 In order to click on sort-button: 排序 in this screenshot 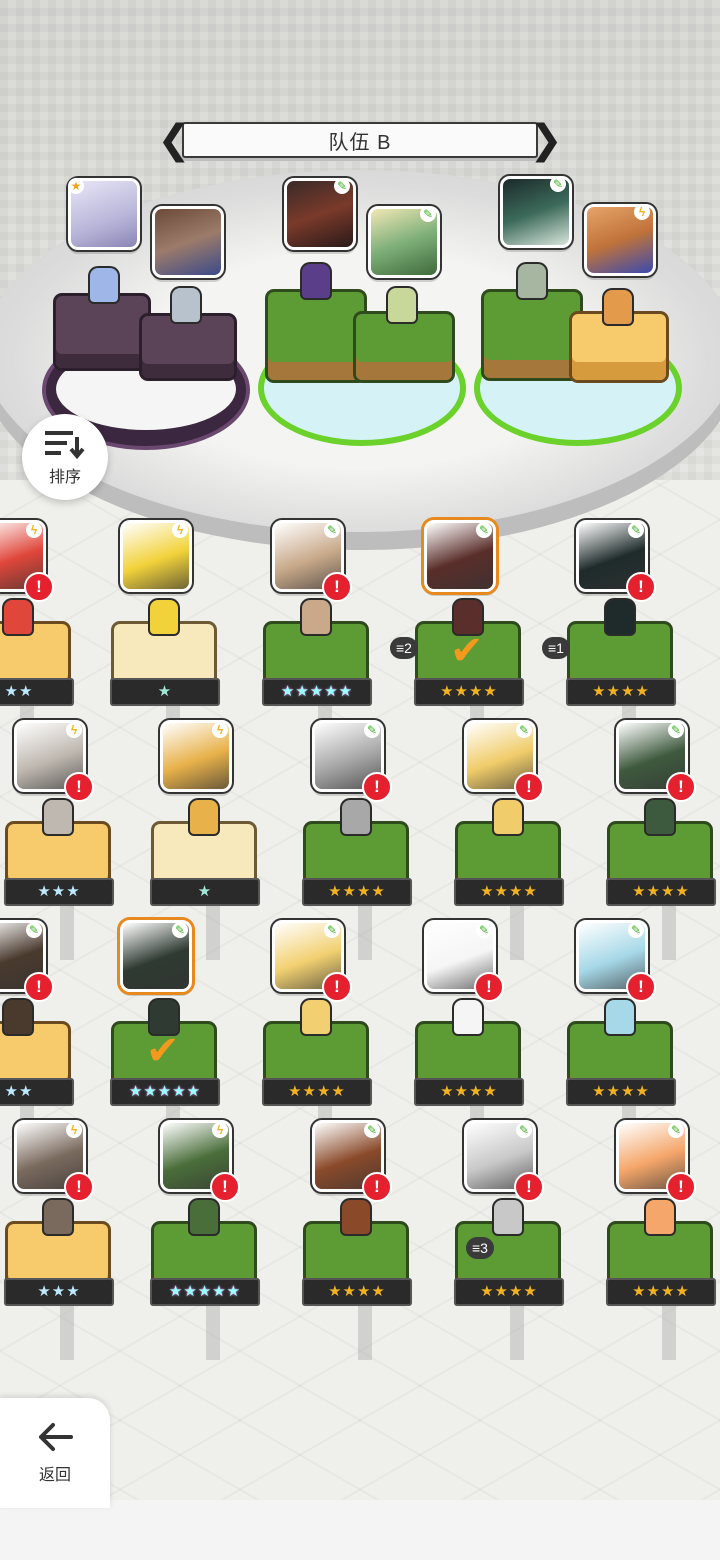, I will do `click(65, 457)`.